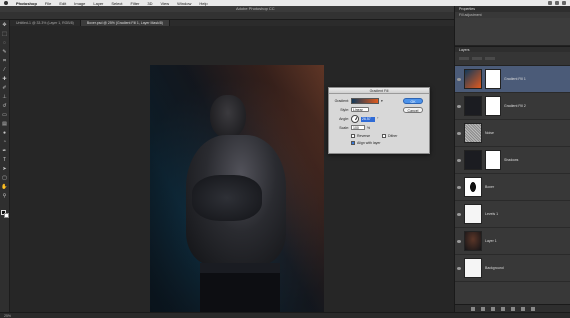 This screenshot has height=318, width=570. I want to click on boxer-arms, so click(227, 198).